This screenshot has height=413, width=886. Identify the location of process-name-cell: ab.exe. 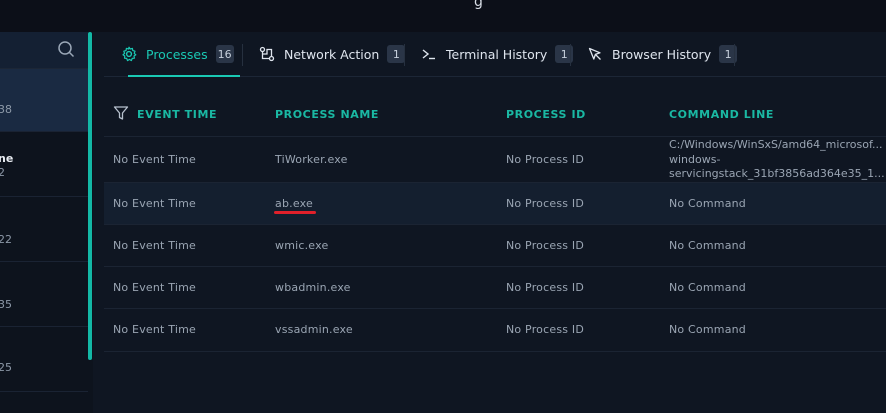
(294, 203).